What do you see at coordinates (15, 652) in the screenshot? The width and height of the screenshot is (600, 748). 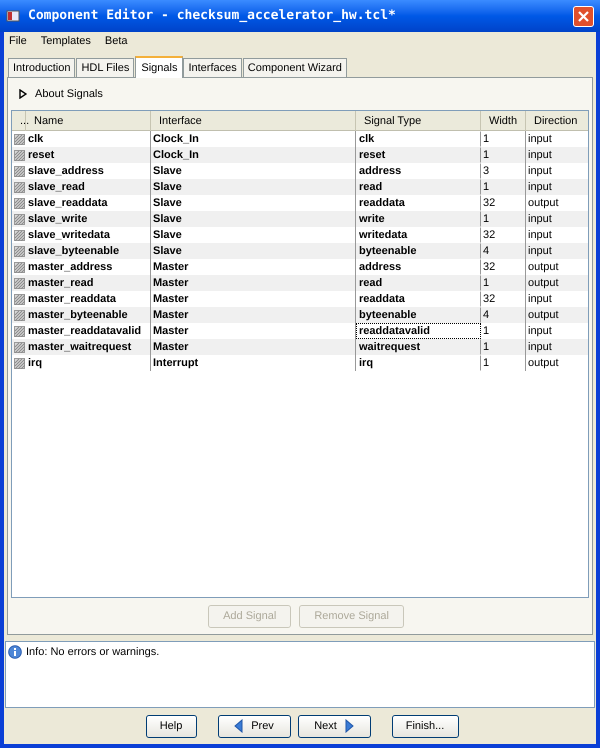 I see `info-icon` at bounding box center [15, 652].